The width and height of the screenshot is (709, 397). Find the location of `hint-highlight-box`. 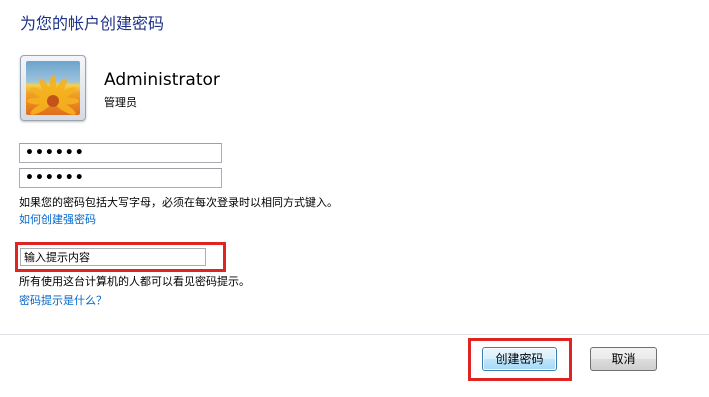

hint-highlight-box is located at coordinates (120, 257).